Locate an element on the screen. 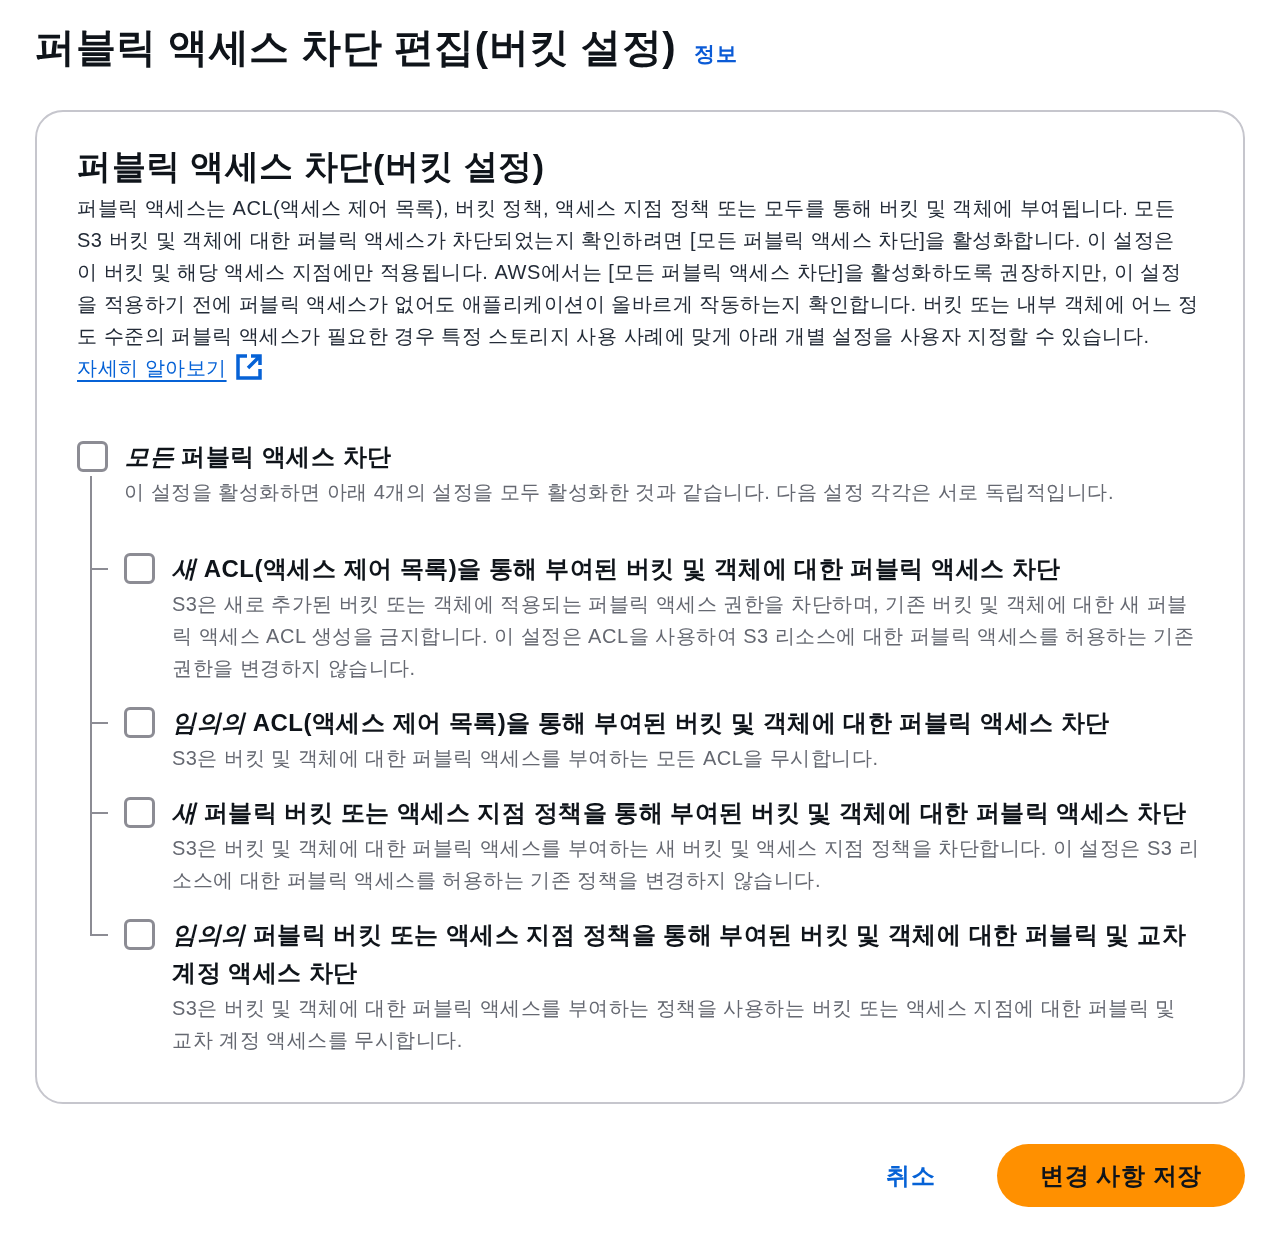  checkbox-description: S3은 버킷 및 객체에 대한 퍼블릭 액세스를 부여하는 새 버킷 및 액세스 지점 정책을 차단합니다. 이 설정은 S3 리소스에 대한 퍼블릭 액세스를 허용하는 기존 정책을 변경하지 않습니다. is located at coordinates (685, 864).